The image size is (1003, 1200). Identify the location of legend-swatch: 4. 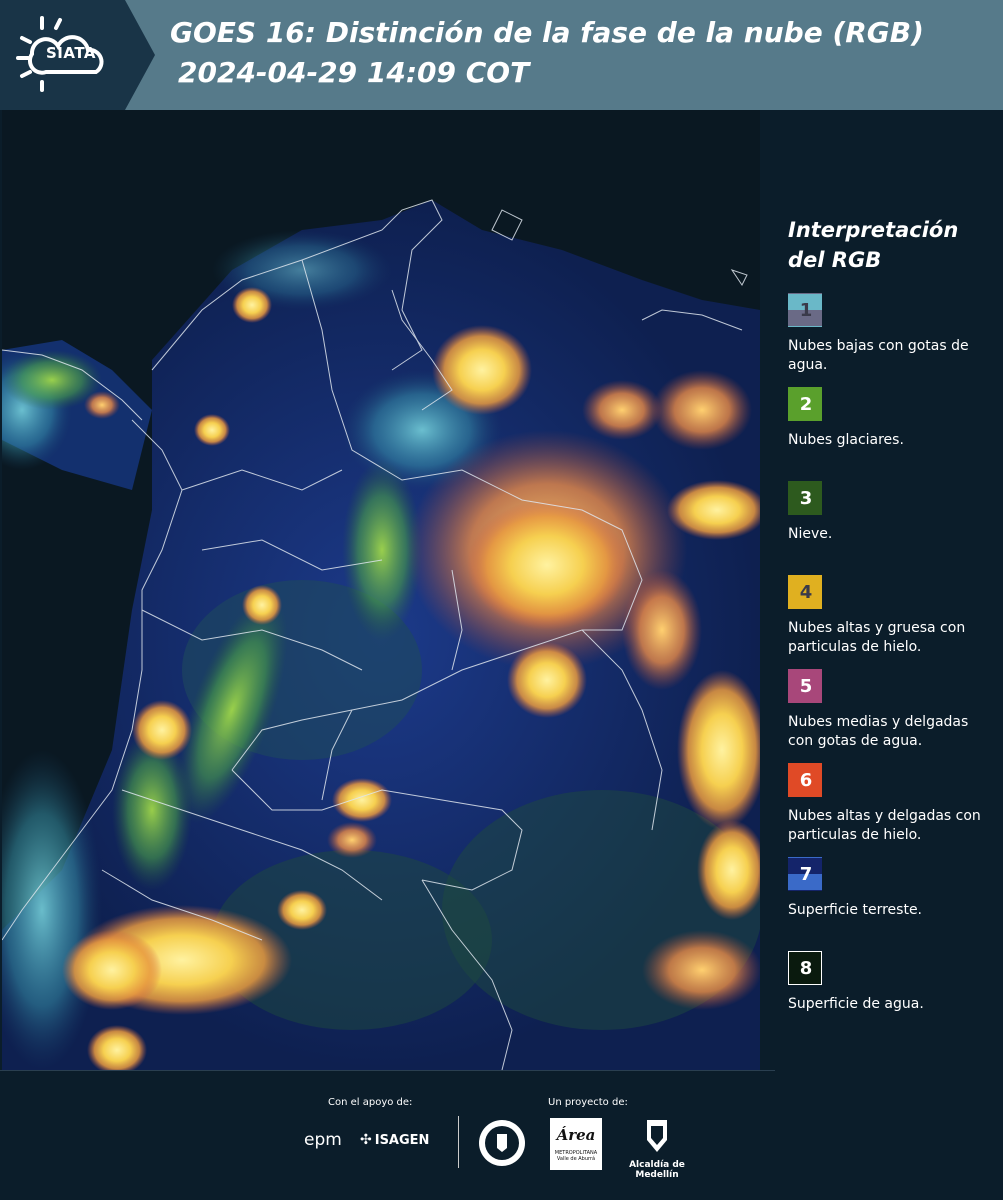
(805, 592).